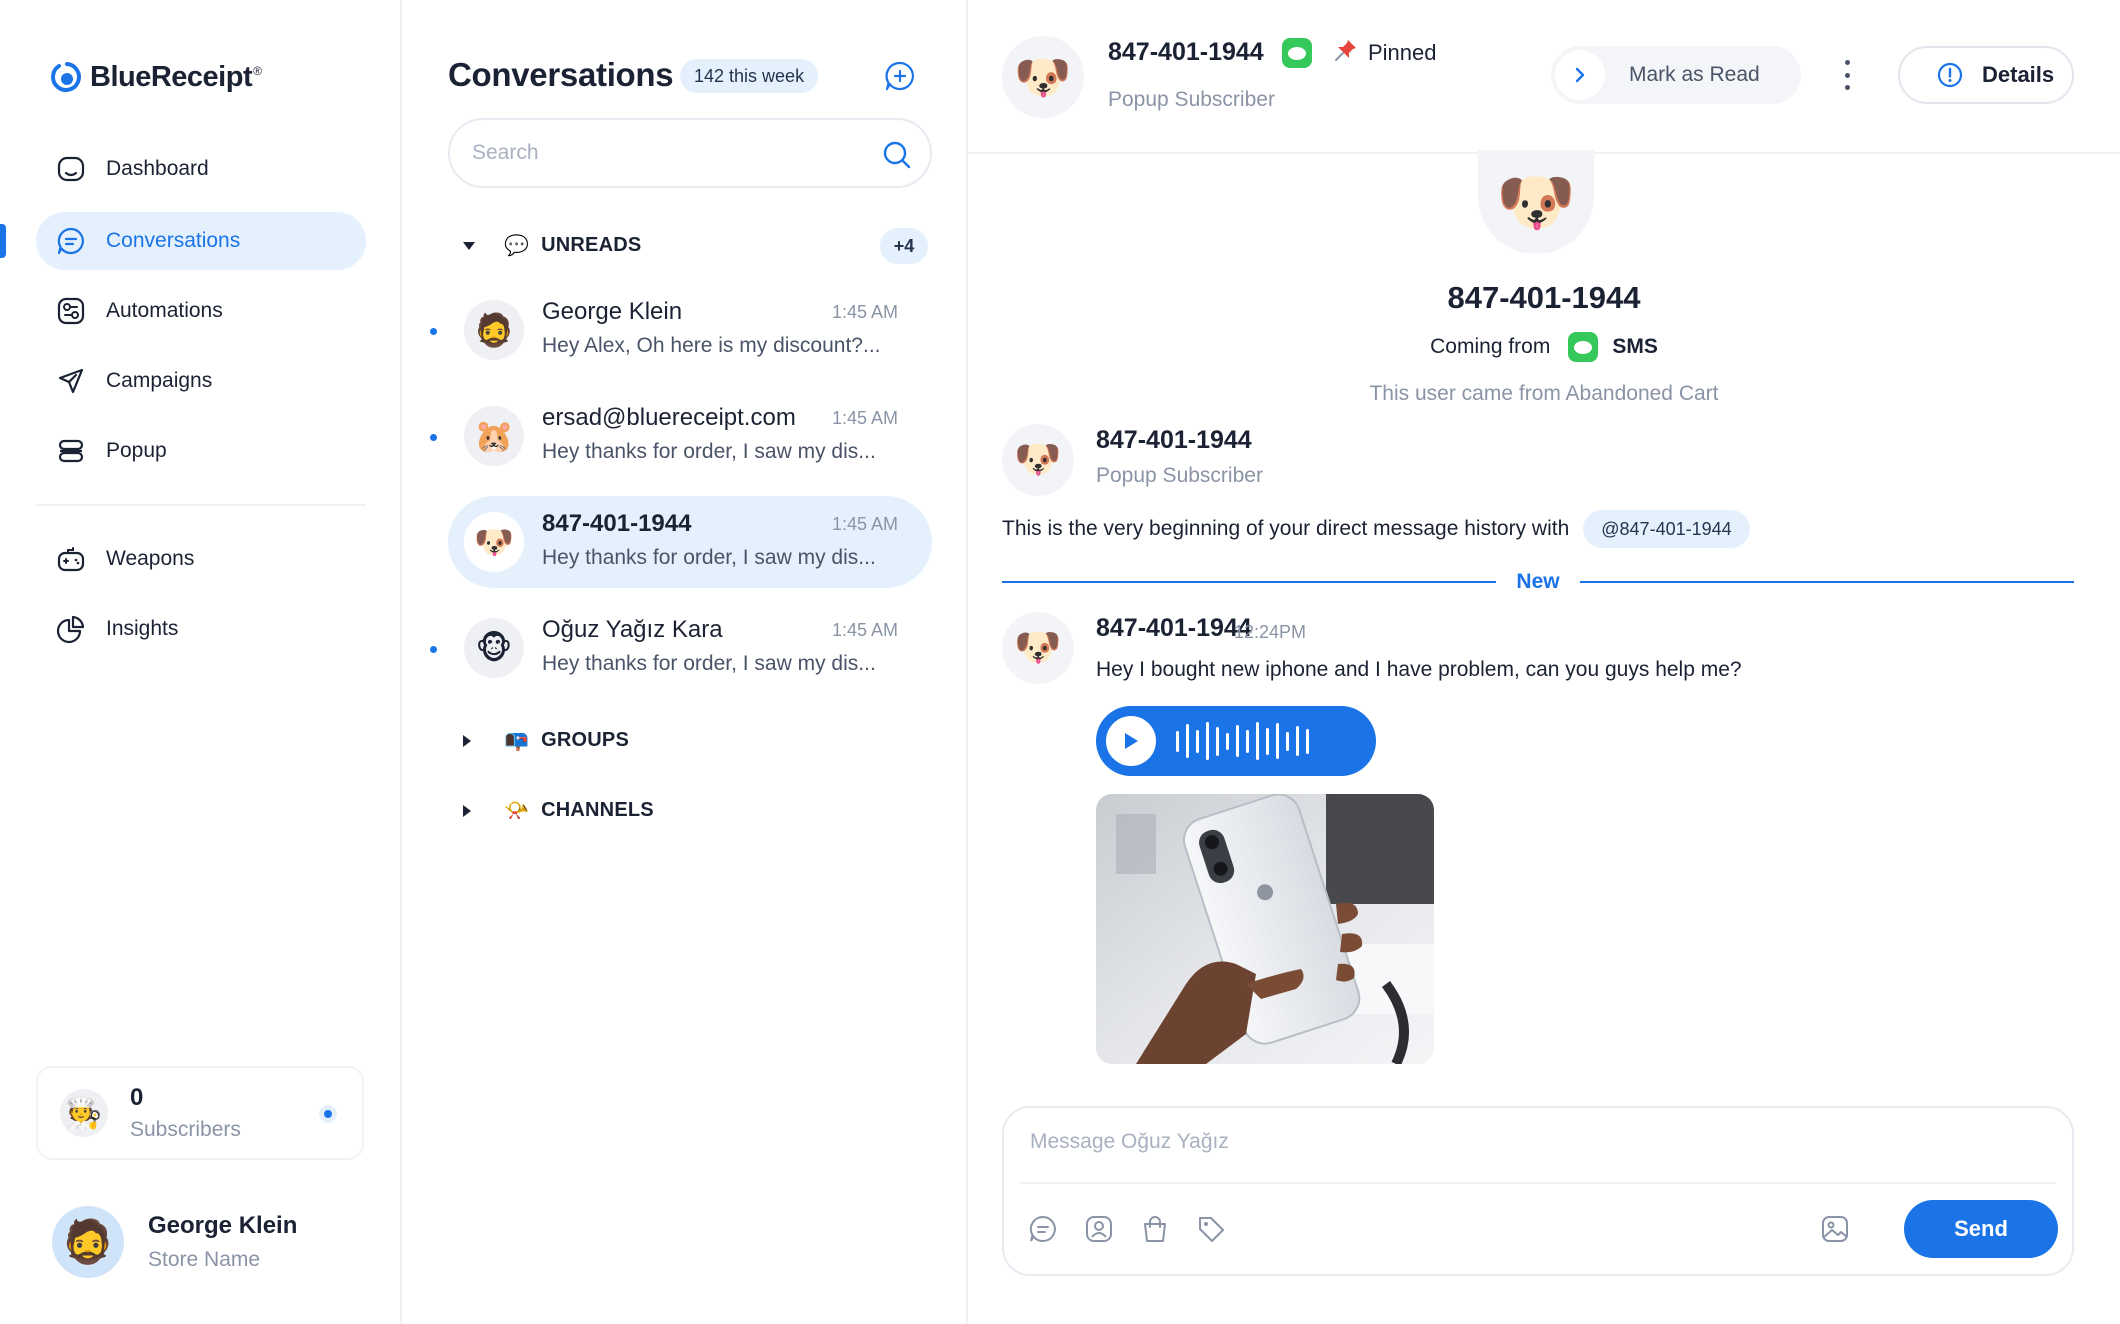  I want to click on subscribers-avatar: 🧑‍🍳, so click(84, 1113).